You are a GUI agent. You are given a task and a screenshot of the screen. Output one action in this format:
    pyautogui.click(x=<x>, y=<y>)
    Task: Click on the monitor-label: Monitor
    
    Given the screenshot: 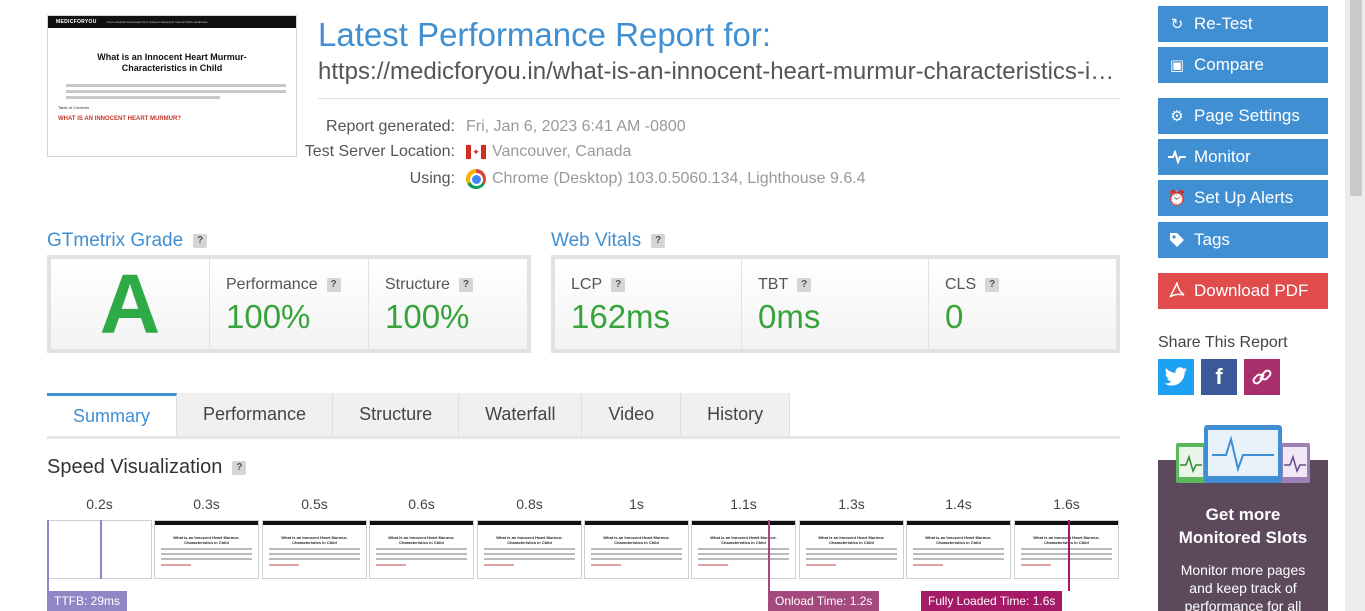 What is the action you would take?
    pyautogui.click(x=1222, y=156)
    